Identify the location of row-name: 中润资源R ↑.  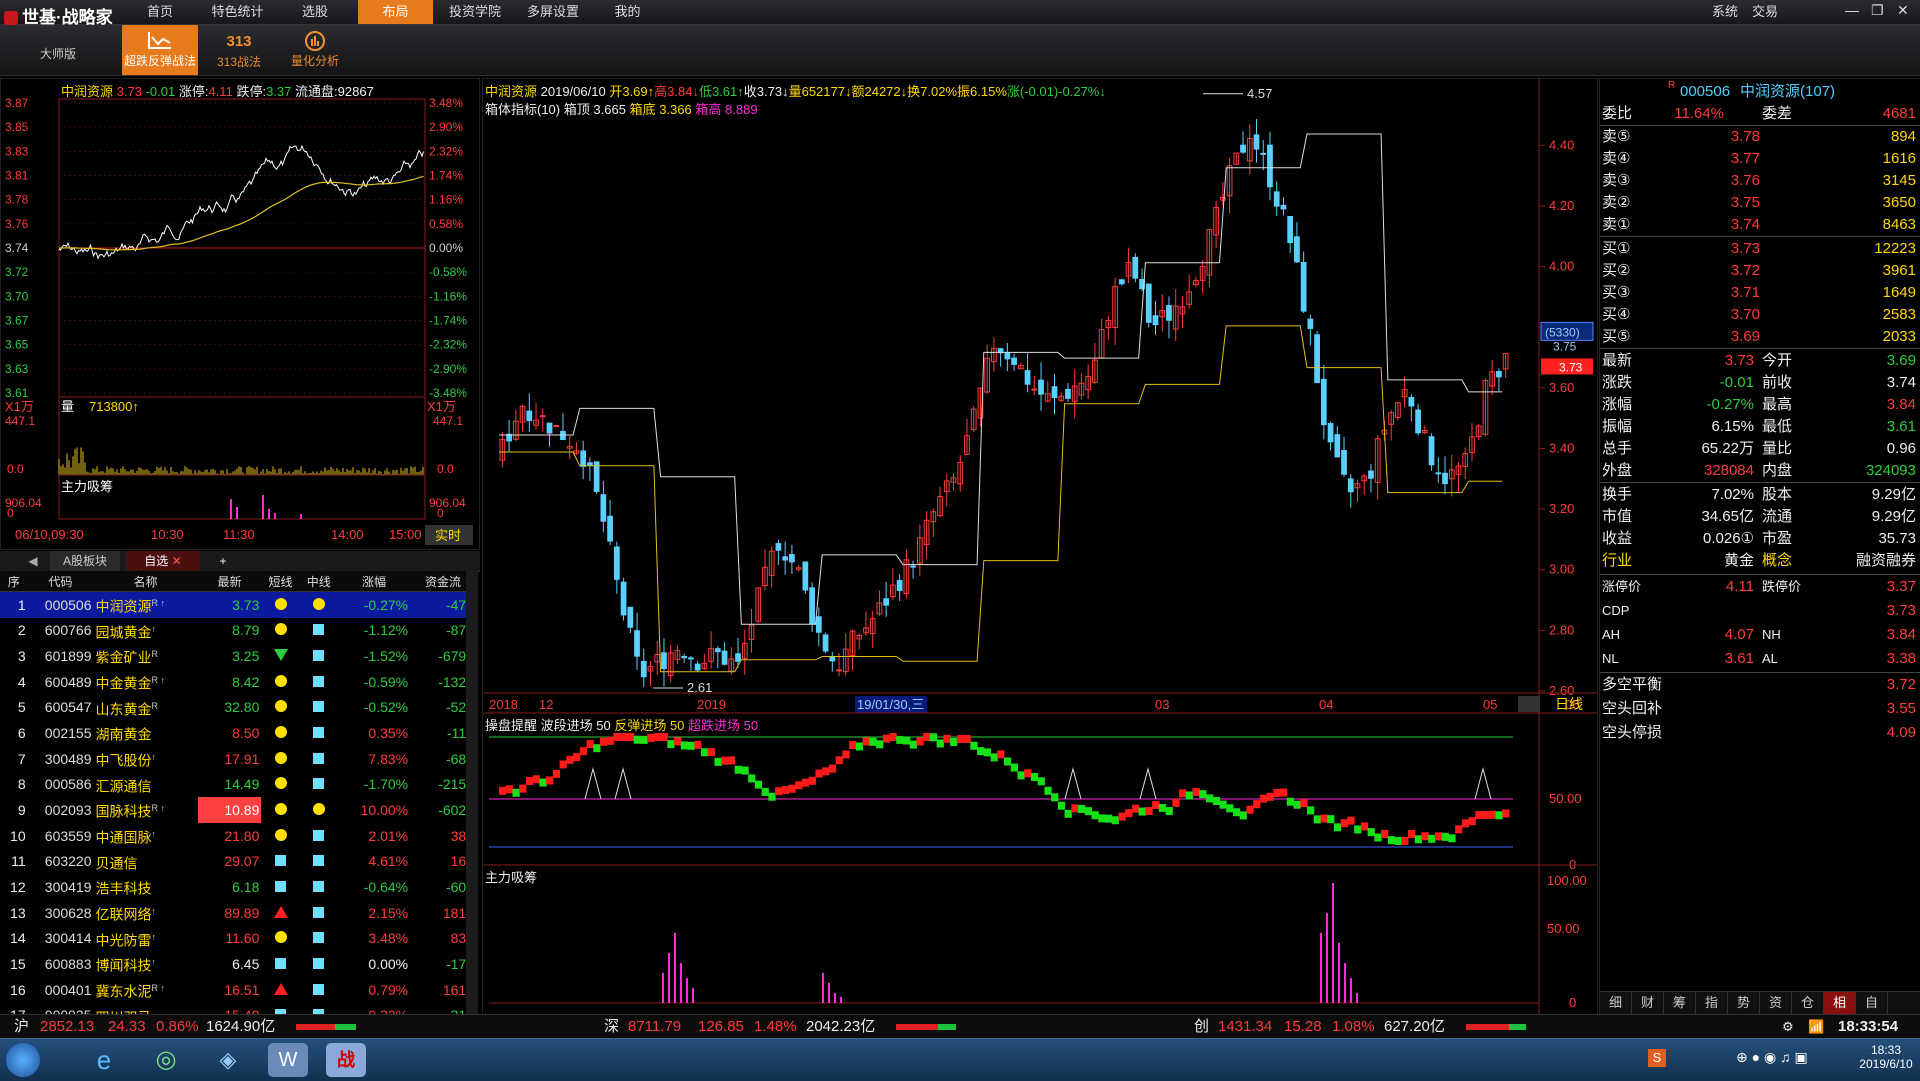
(145, 604).